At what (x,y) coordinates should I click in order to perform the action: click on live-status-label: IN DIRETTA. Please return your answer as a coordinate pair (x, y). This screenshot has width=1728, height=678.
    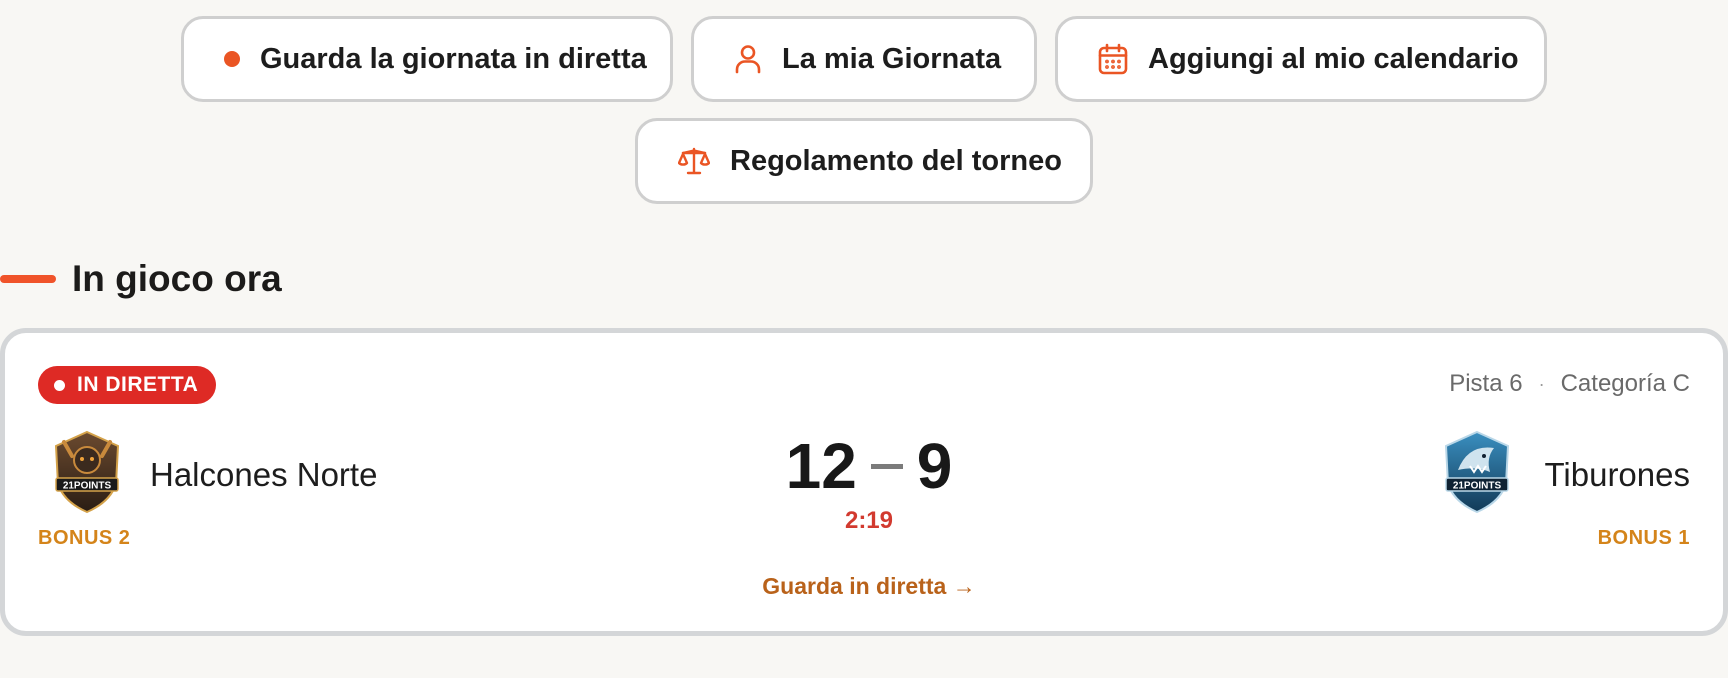
    Looking at the image, I should click on (138, 384).